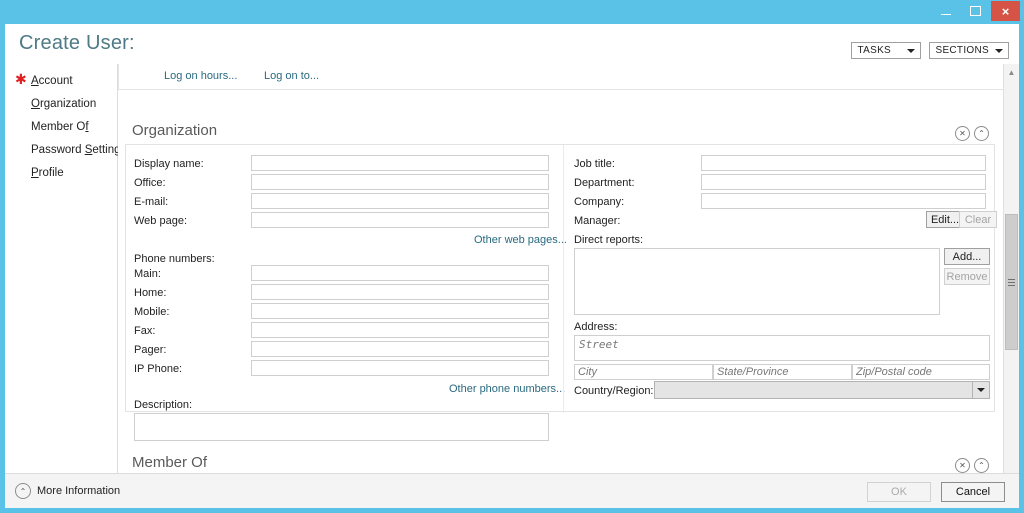 This screenshot has height=513, width=1024. I want to click on country-region-select, so click(822, 390).